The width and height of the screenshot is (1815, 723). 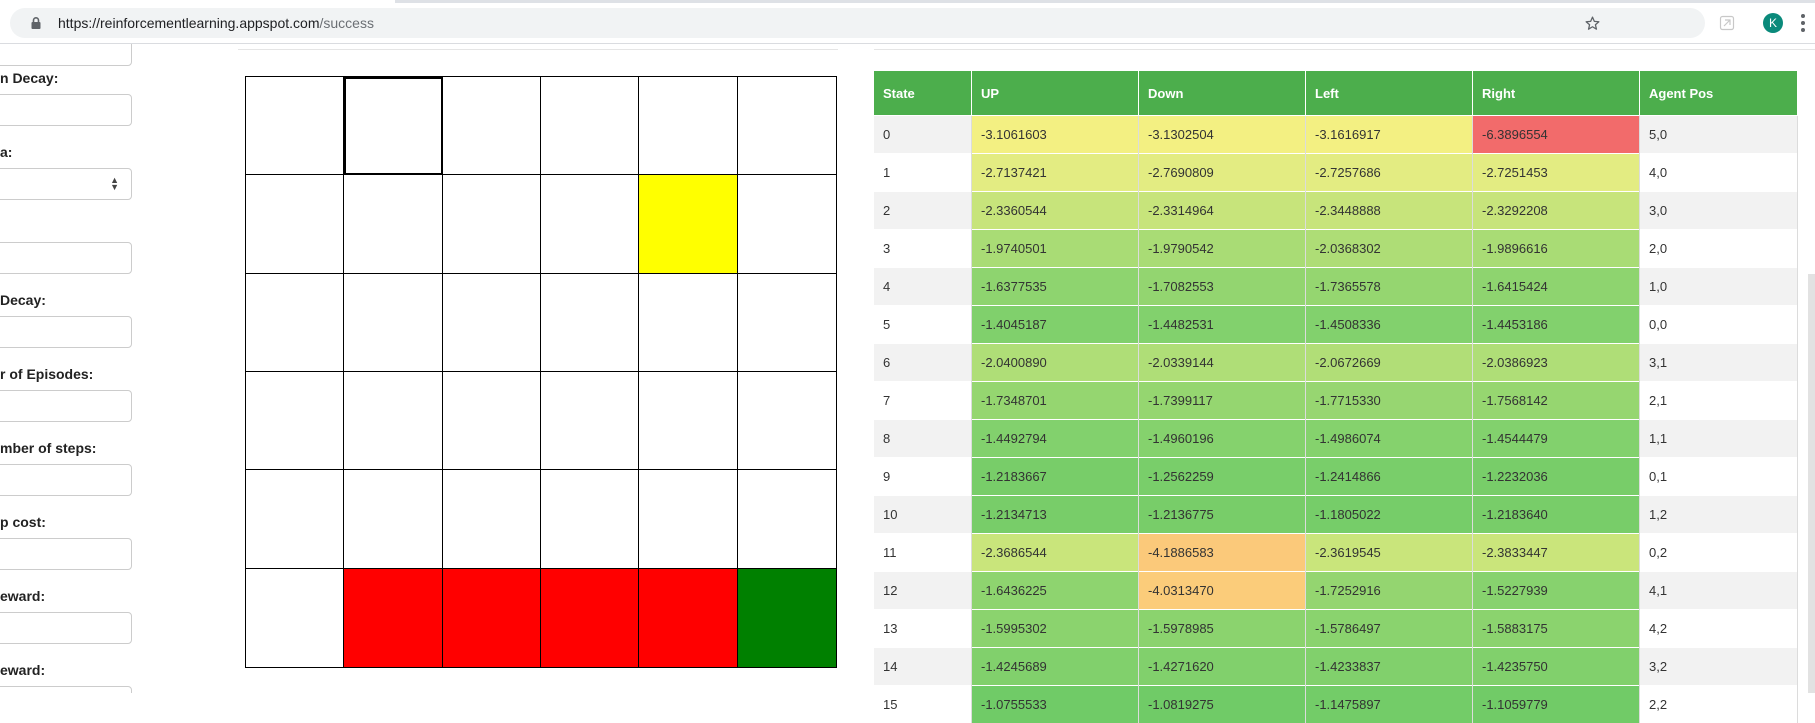 What do you see at coordinates (1222, 93) in the screenshot?
I see `header-down: Down` at bounding box center [1222, 93].